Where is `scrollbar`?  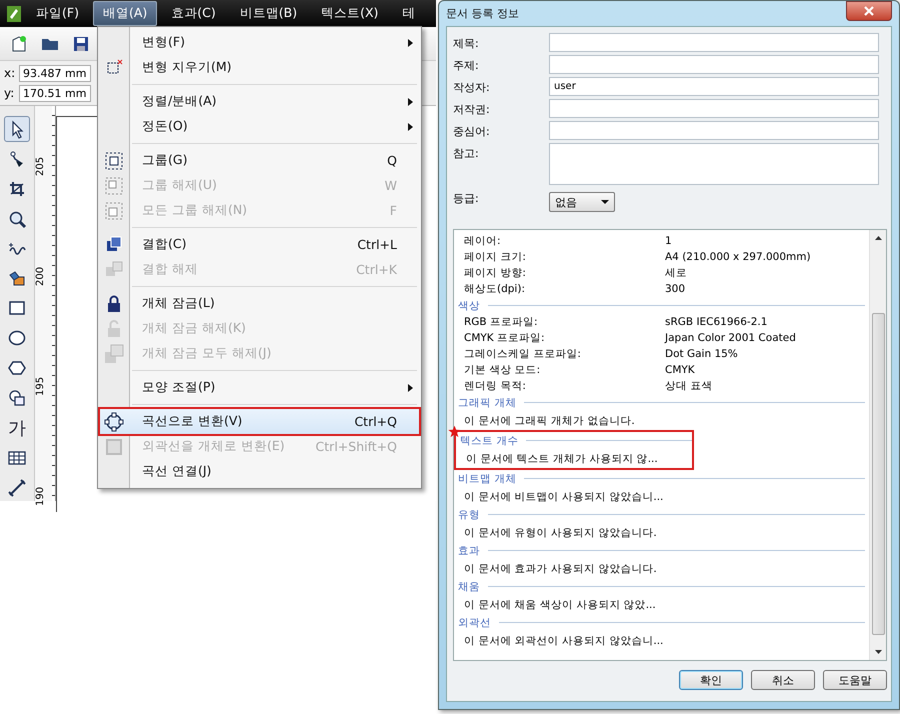
scrollbar is located at coordinates (877, 445).